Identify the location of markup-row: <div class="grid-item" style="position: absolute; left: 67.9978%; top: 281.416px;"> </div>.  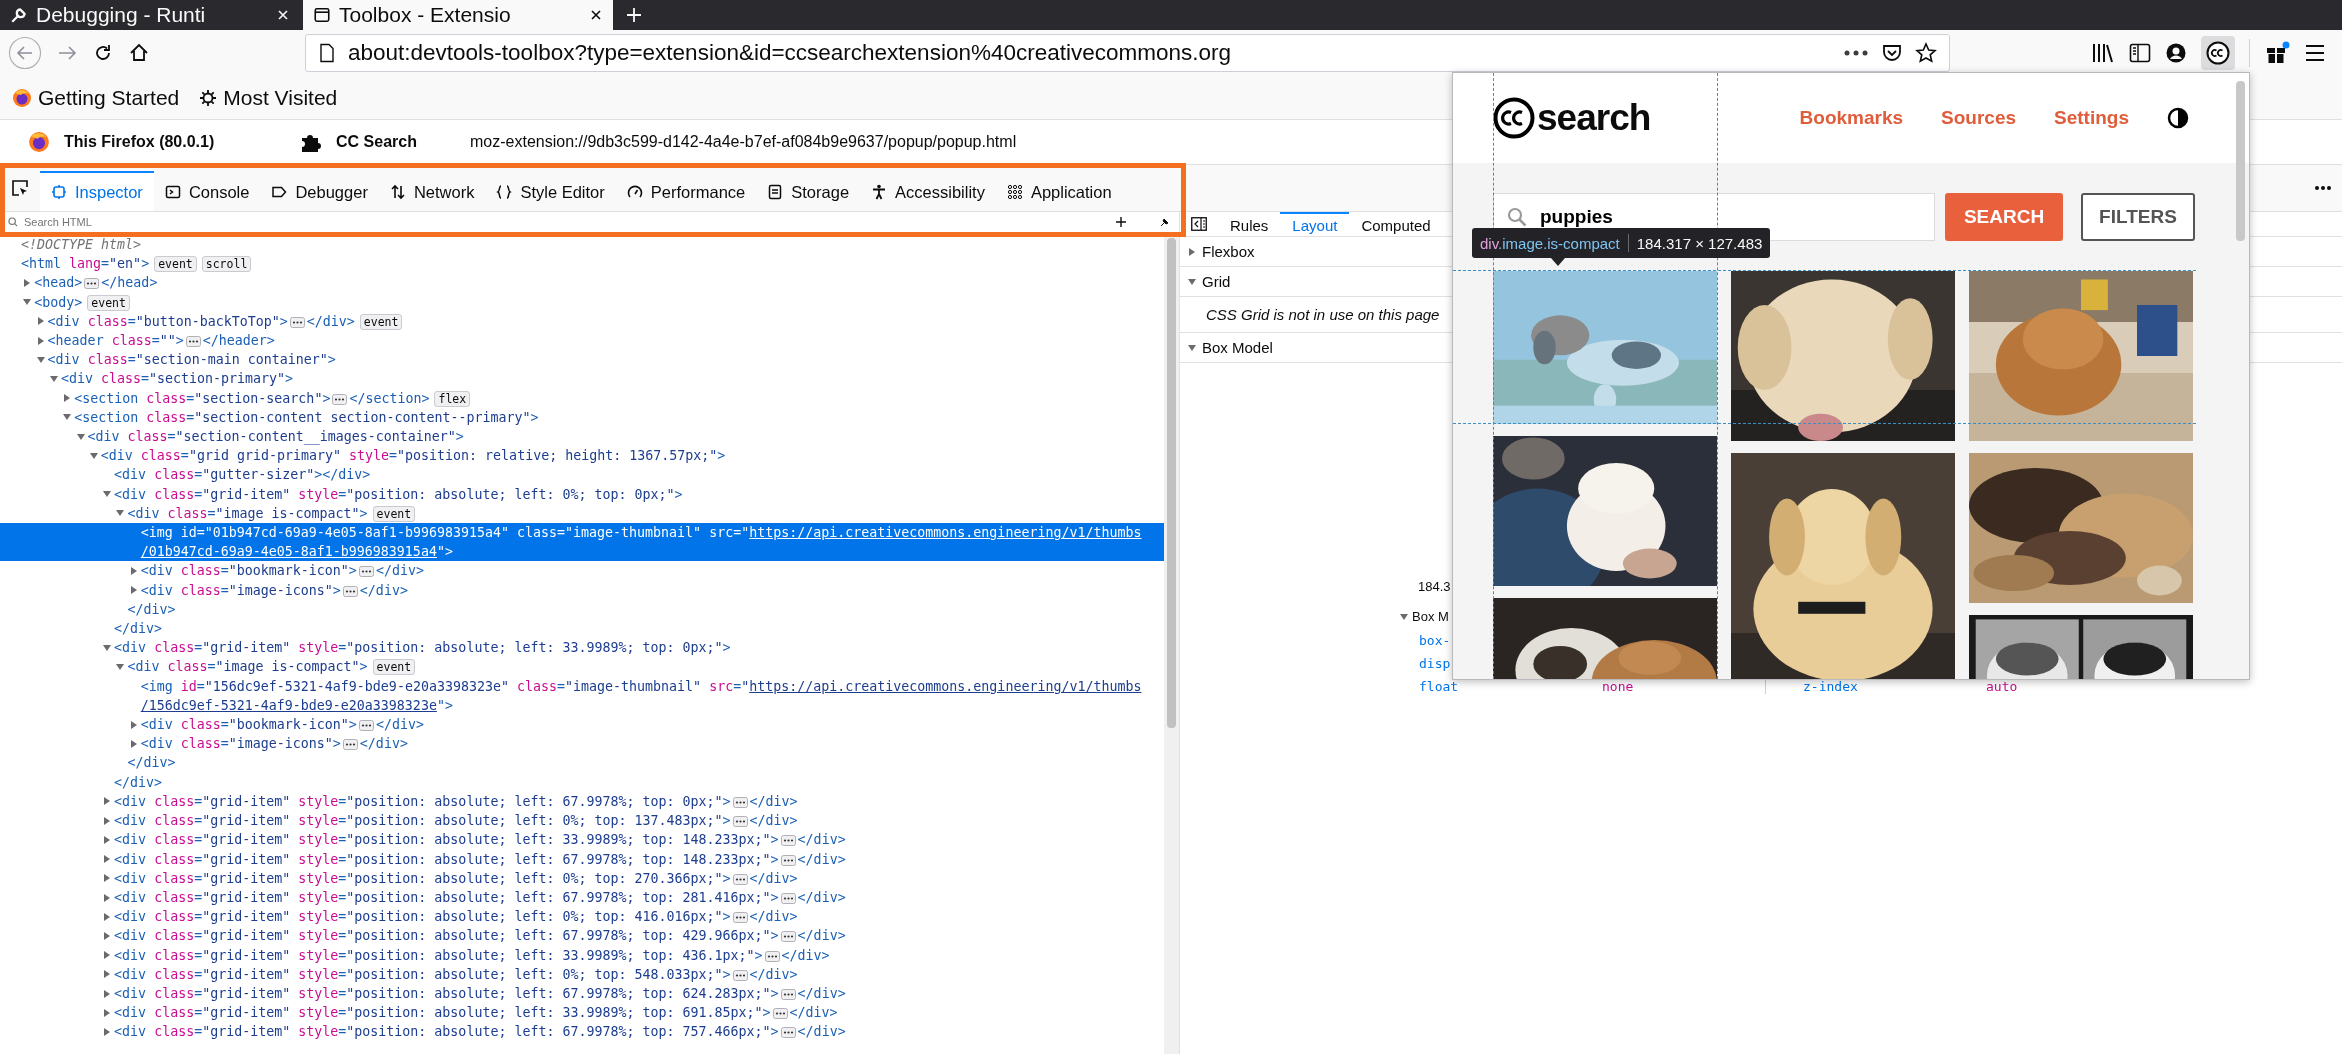
(582, 897).